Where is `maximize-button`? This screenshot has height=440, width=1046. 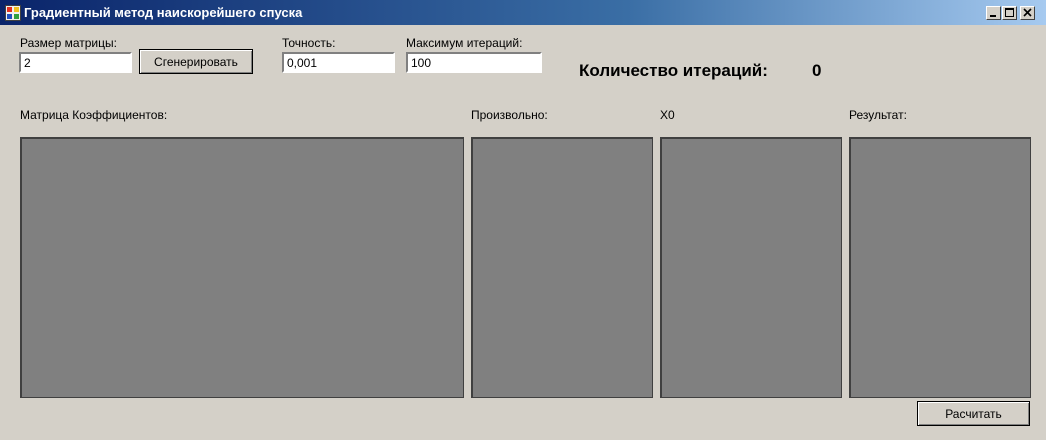
maximize-button is located at coordinates (1009, 13).